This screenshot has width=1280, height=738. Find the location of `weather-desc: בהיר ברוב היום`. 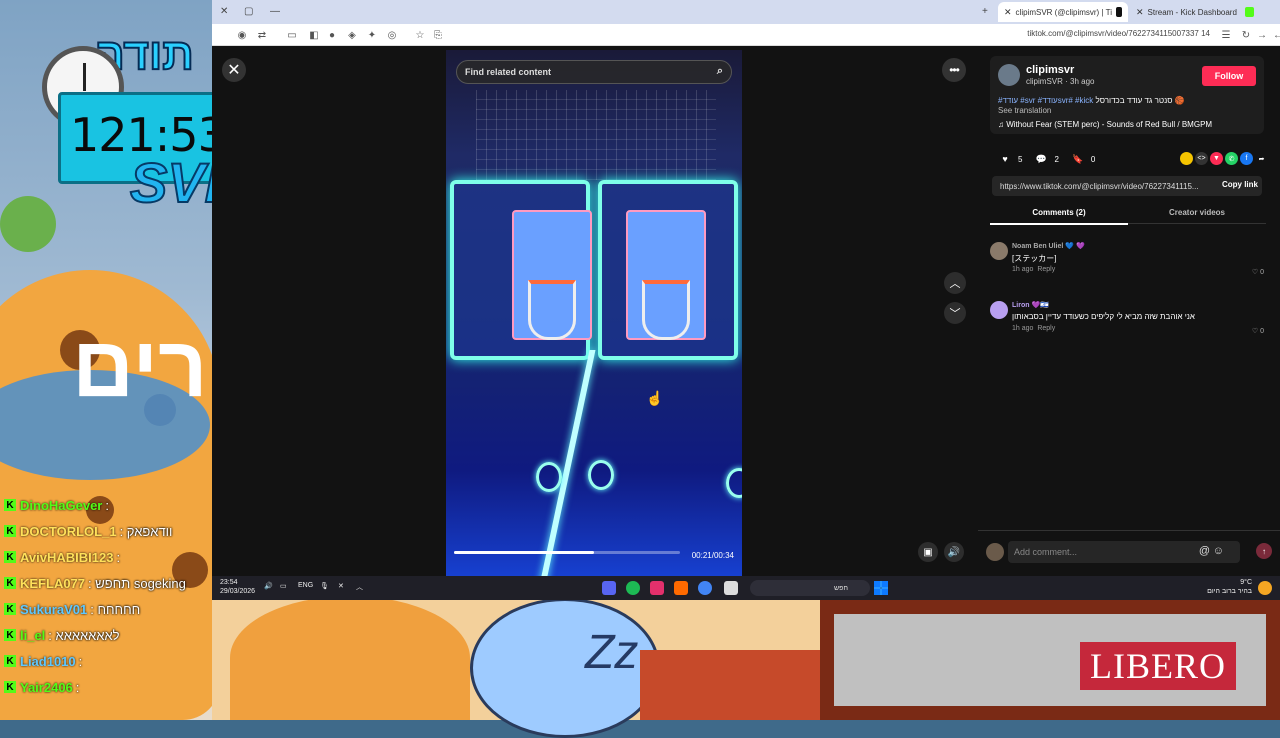

weather-desc: בהיר ברוב היום is located at coordinates (1229, 591).